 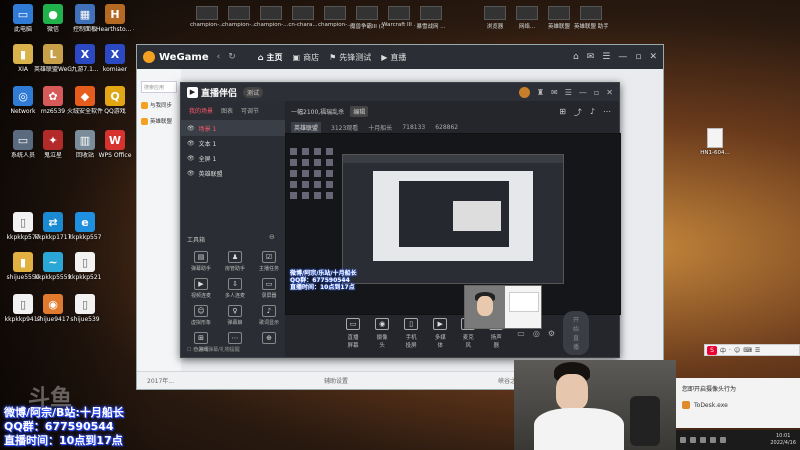 I want to click on nav-store: ▣ 商店, so click(x=306, y=57).